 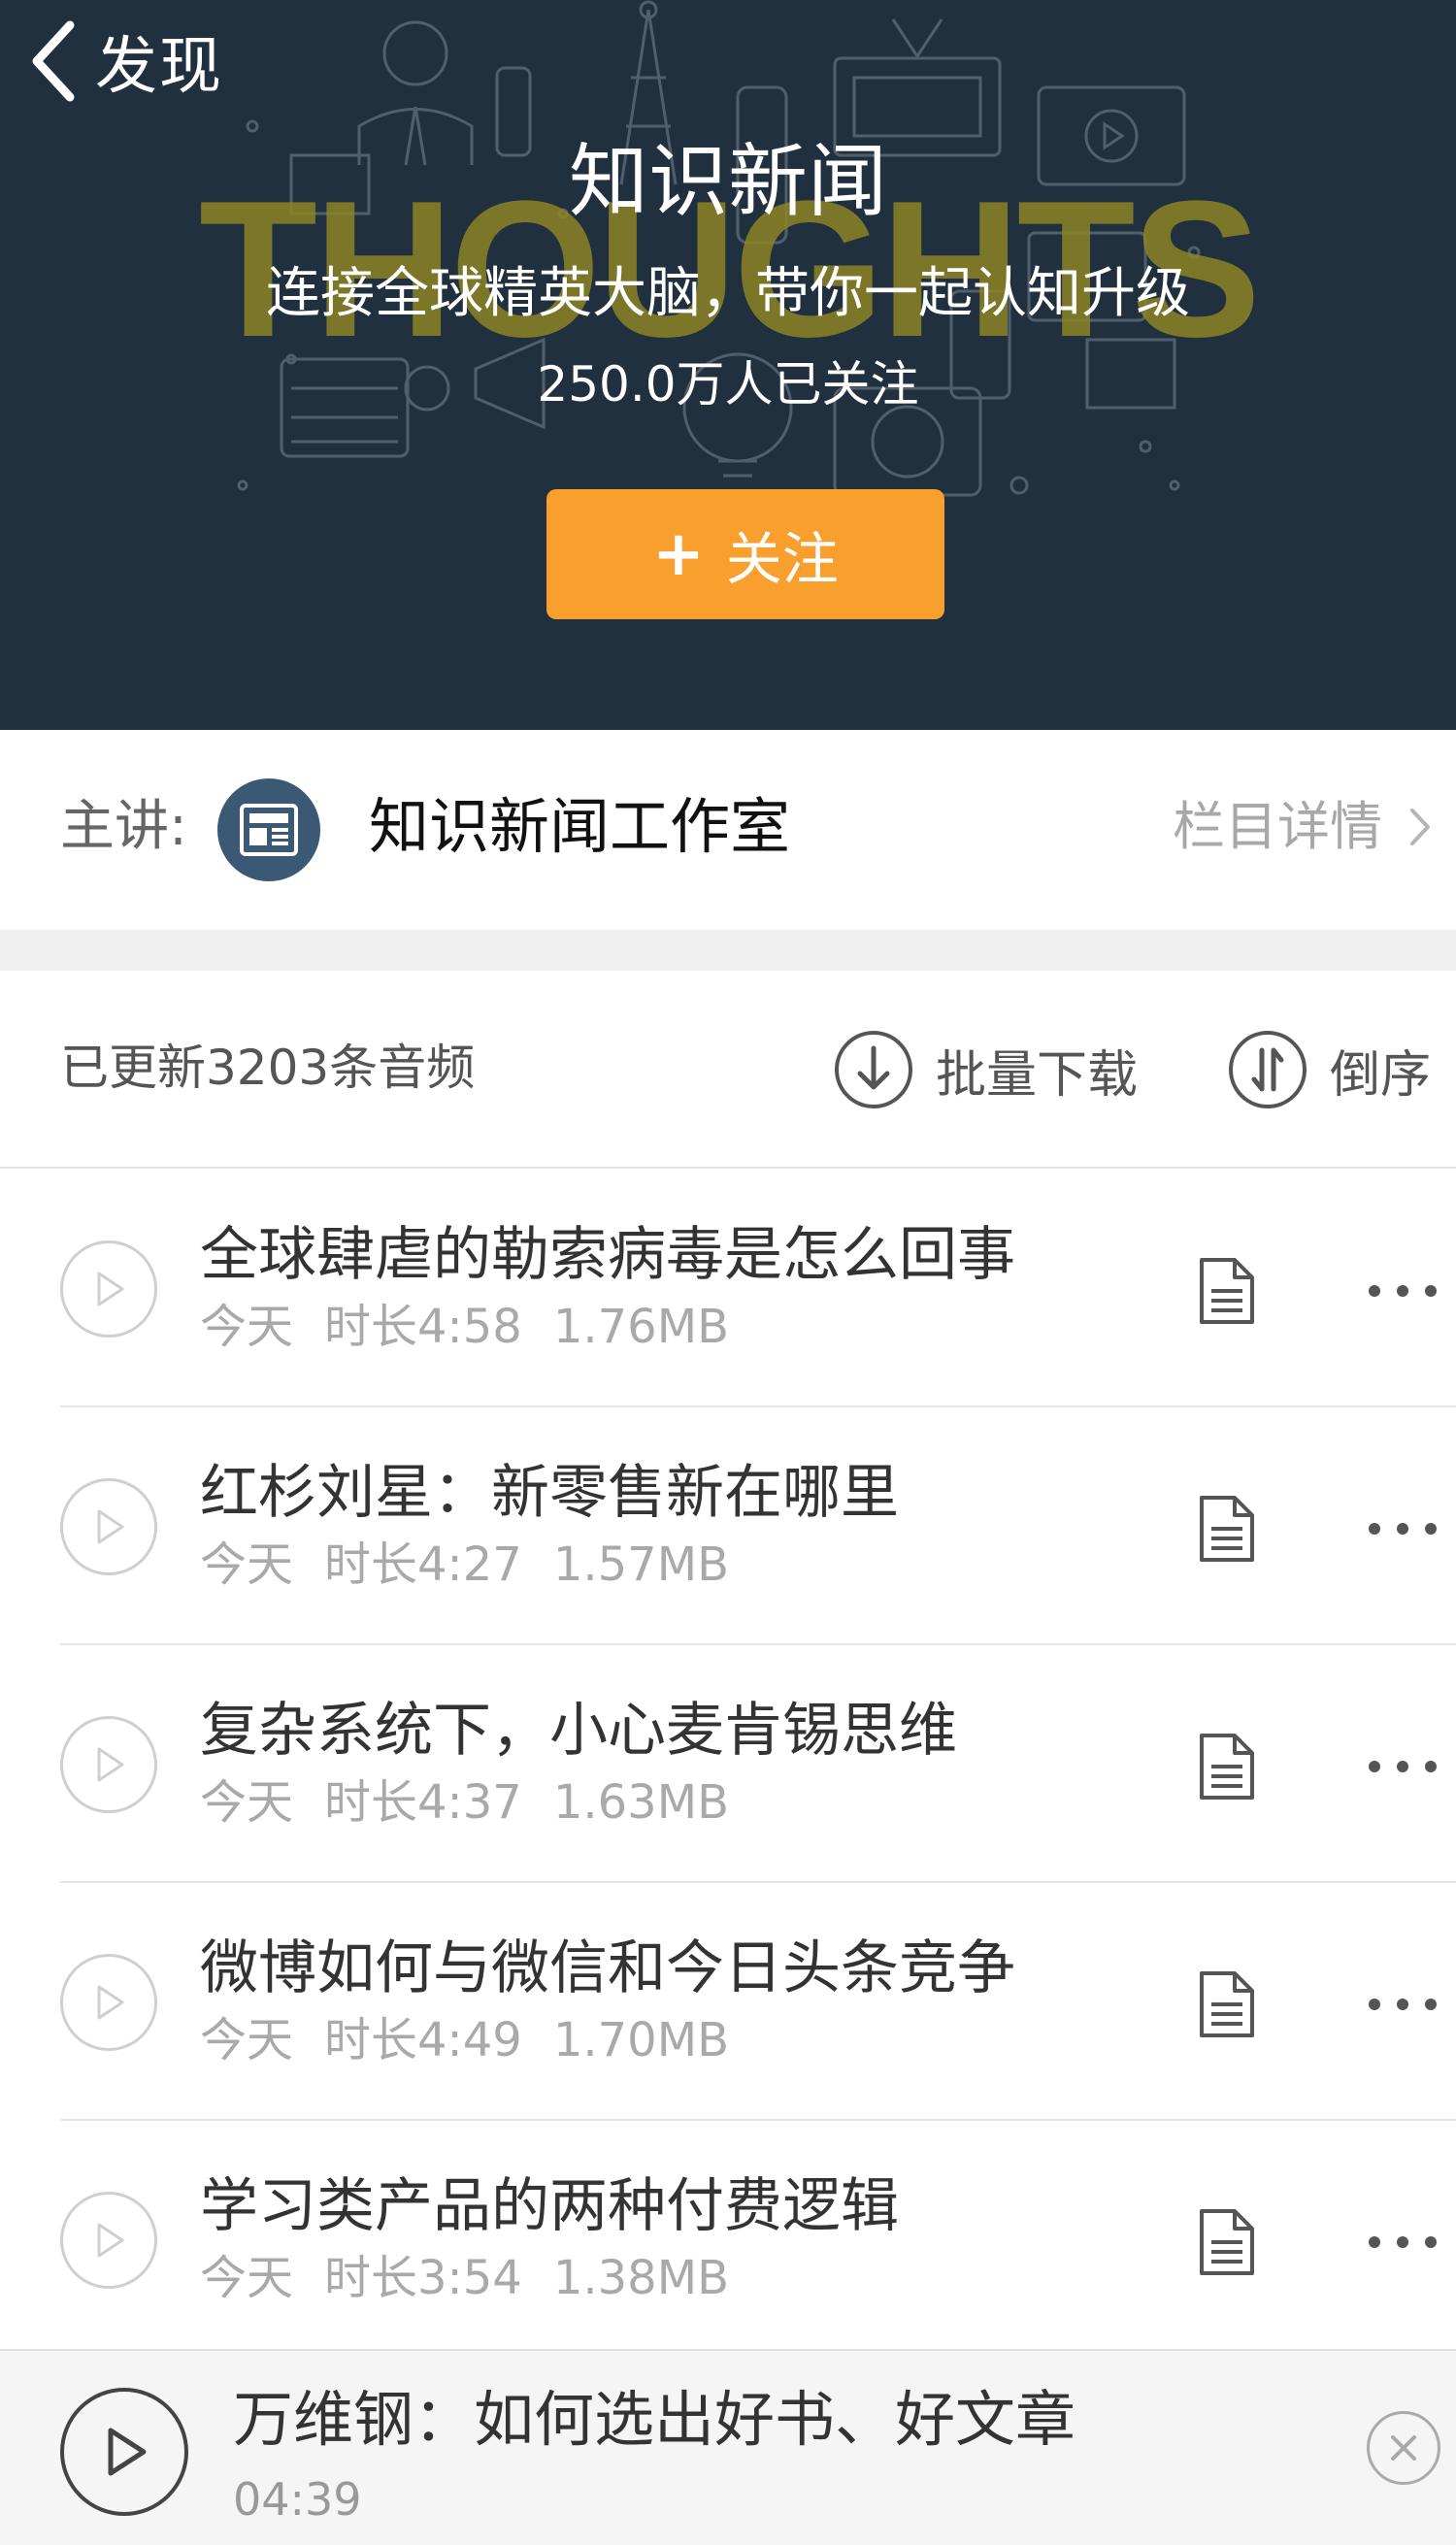 What do you see at coordinates (268, 1068) in the screenshot?
I see `episode-count: 已更新3203条音频` at bounding box center [268, 1068].